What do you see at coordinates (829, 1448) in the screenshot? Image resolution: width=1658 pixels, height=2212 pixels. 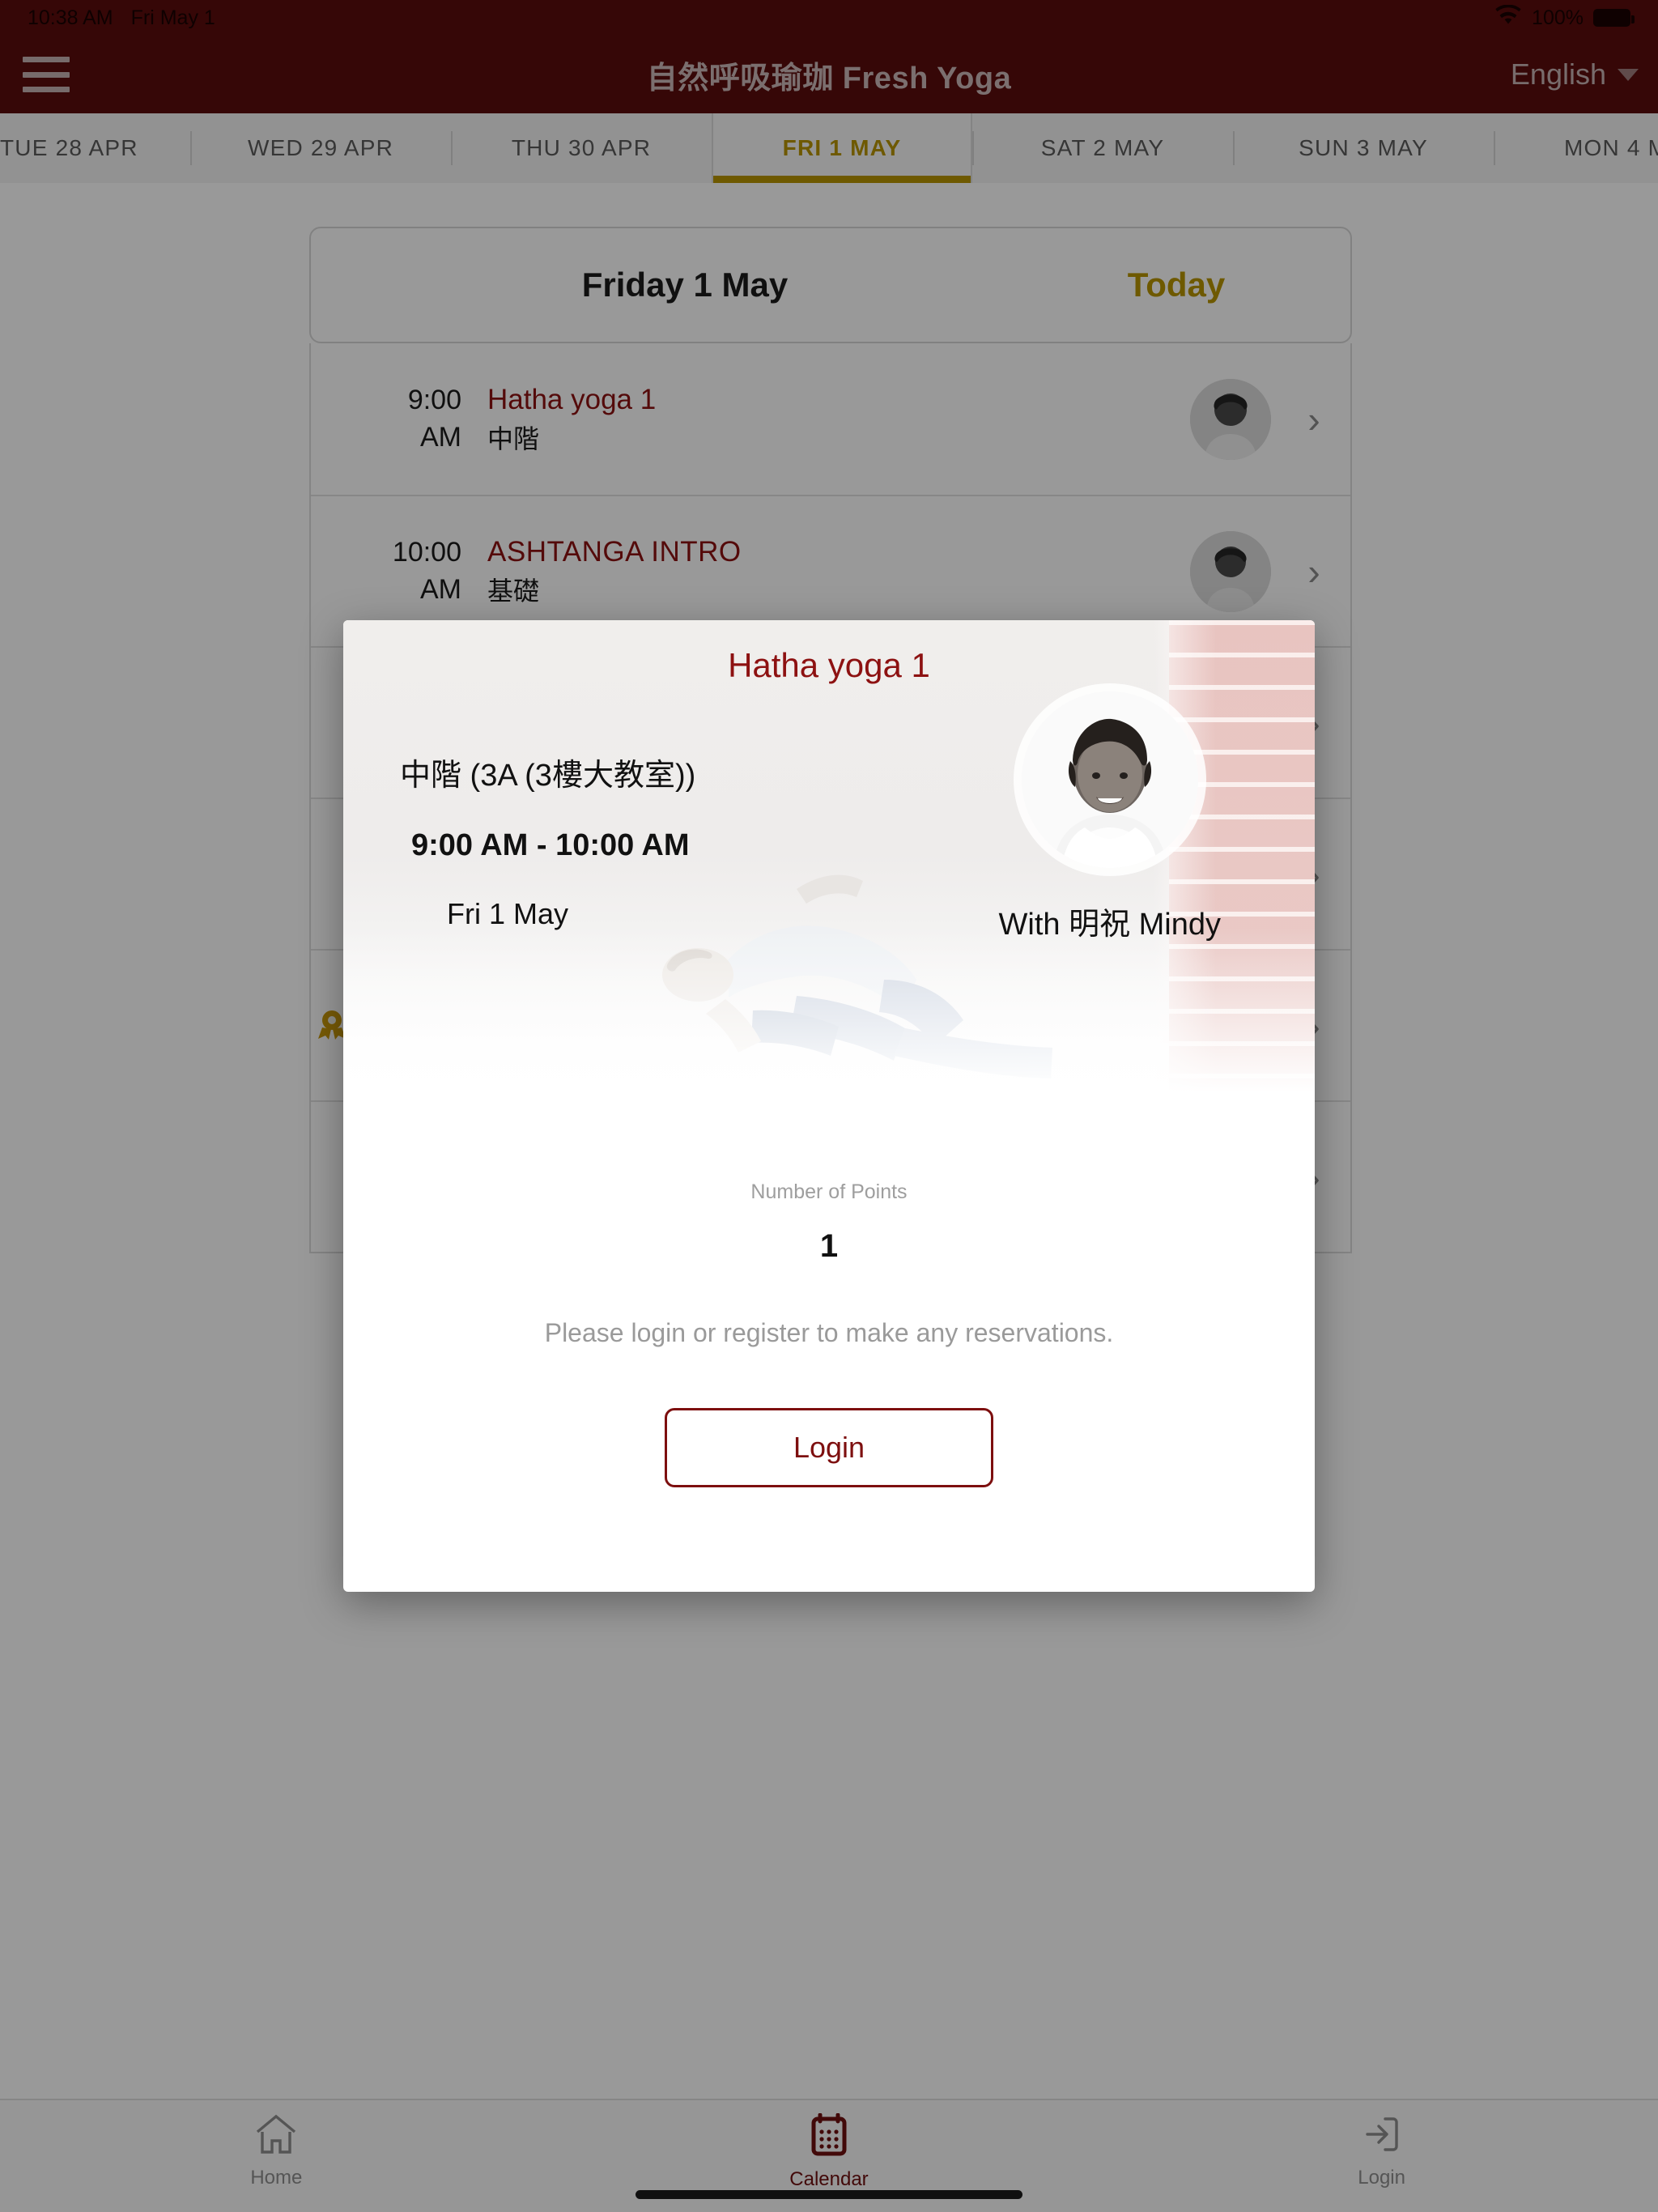 I see `login-button: Login` at bounding box center [829, 1448].